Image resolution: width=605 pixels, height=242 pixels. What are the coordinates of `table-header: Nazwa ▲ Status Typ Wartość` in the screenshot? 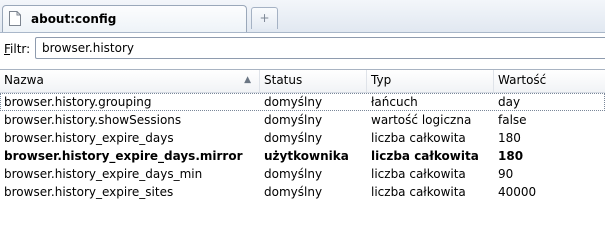 It's located at (302, 81).